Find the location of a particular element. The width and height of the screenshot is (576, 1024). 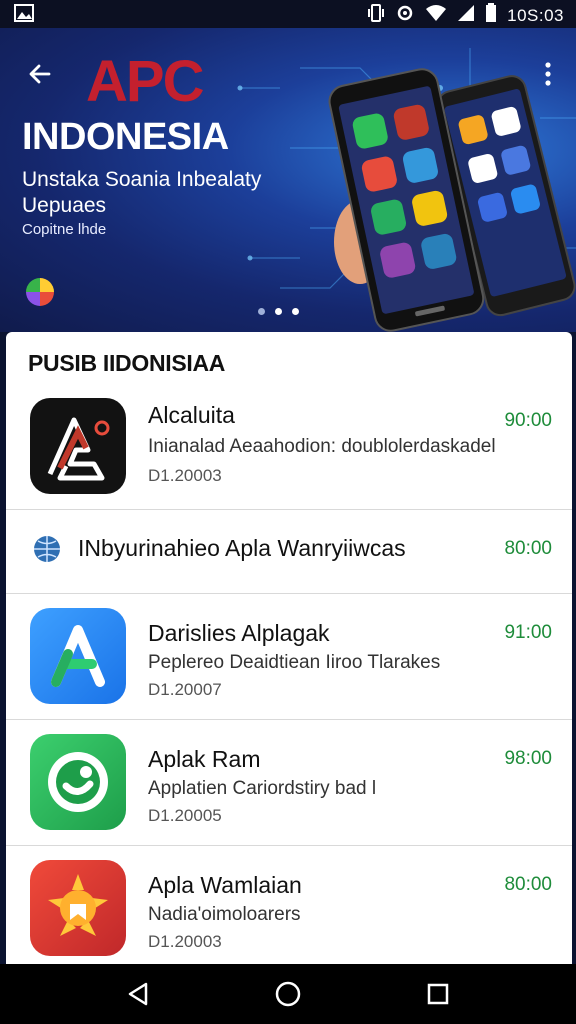

app-description: Peplereo Deaidtiean Iiroo Tlarakes is located at coordinates (294, 662).